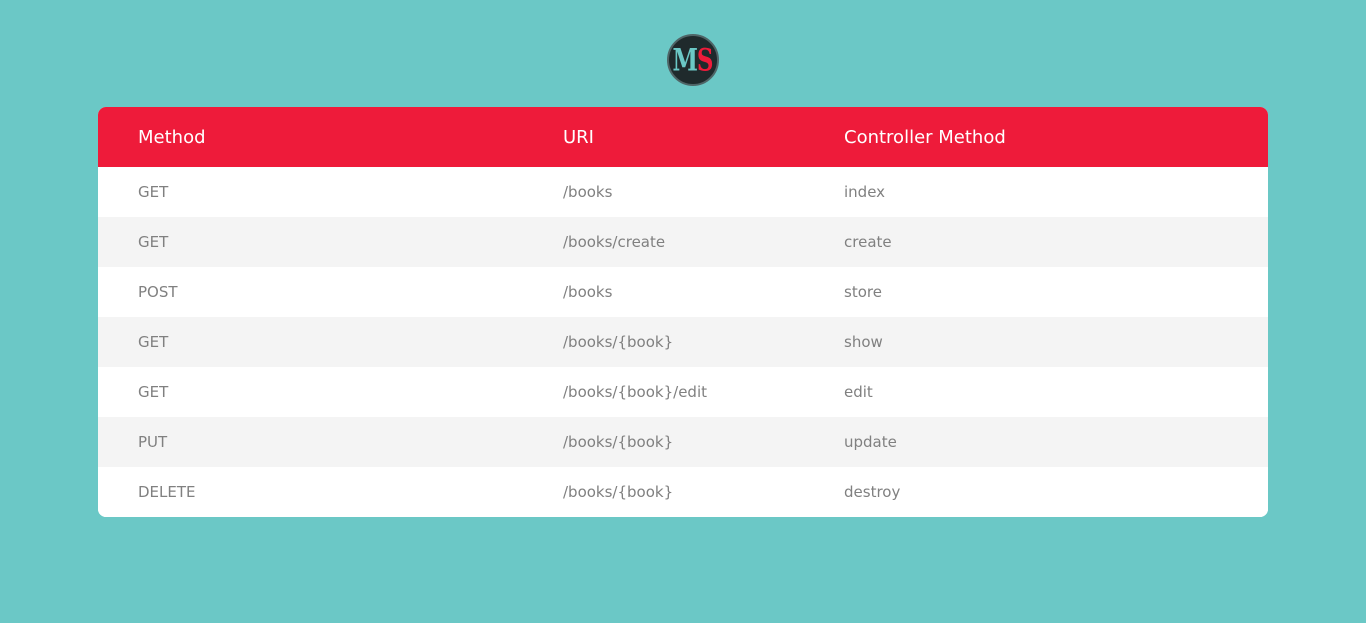  What do you see at coordinates (858, 392) in the screenshot?
I see `cell-controller-method: edit` at bounding box center [858, 392].